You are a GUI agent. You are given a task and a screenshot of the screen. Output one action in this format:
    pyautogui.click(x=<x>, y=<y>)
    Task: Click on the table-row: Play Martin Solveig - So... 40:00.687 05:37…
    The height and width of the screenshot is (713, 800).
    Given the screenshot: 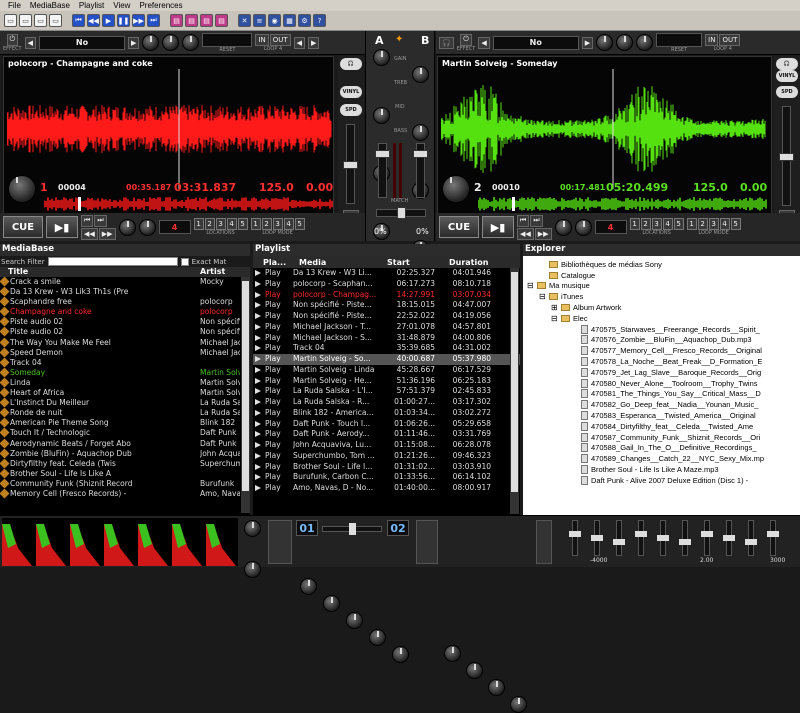 What is the action you would take?
    pyautogui.click(x=386, y=359)
    